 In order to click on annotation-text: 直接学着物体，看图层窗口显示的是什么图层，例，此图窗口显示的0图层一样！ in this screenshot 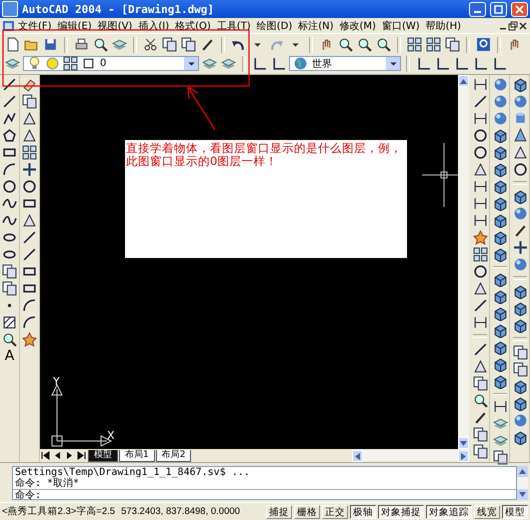, I will do `click(264, 155)`.